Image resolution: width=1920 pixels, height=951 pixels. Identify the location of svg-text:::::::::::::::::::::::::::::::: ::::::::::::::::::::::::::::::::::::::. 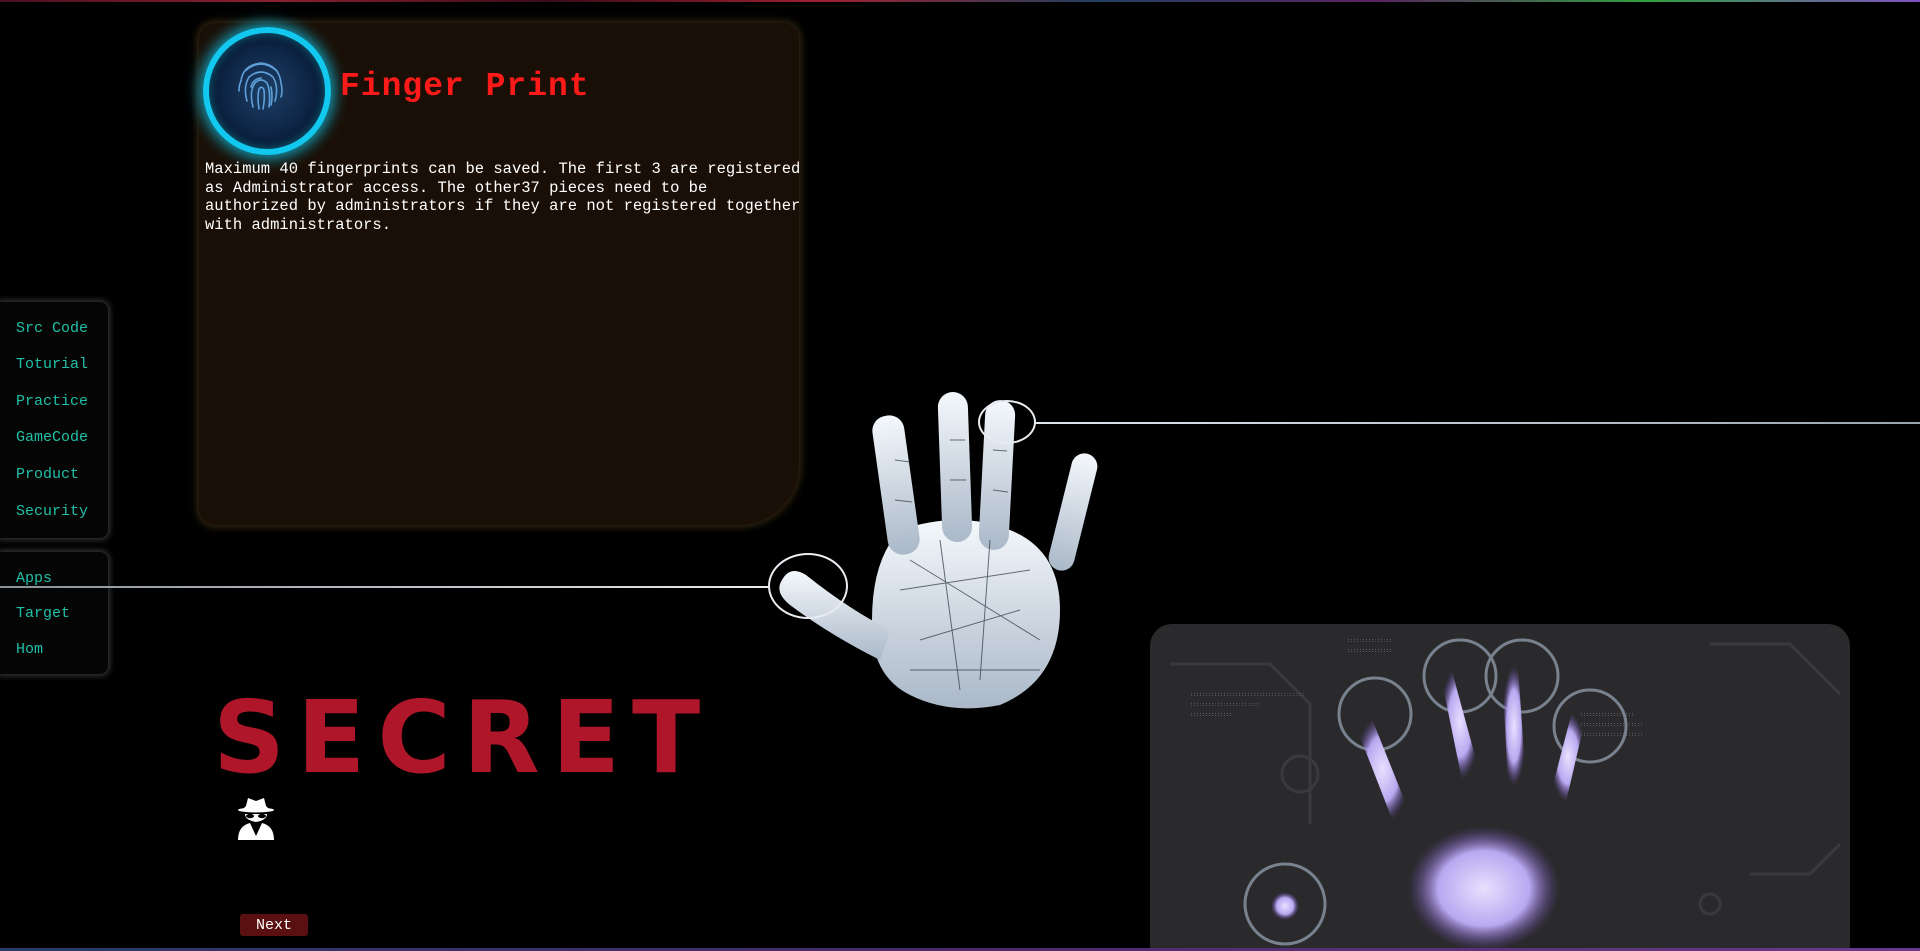
(1247, 695).